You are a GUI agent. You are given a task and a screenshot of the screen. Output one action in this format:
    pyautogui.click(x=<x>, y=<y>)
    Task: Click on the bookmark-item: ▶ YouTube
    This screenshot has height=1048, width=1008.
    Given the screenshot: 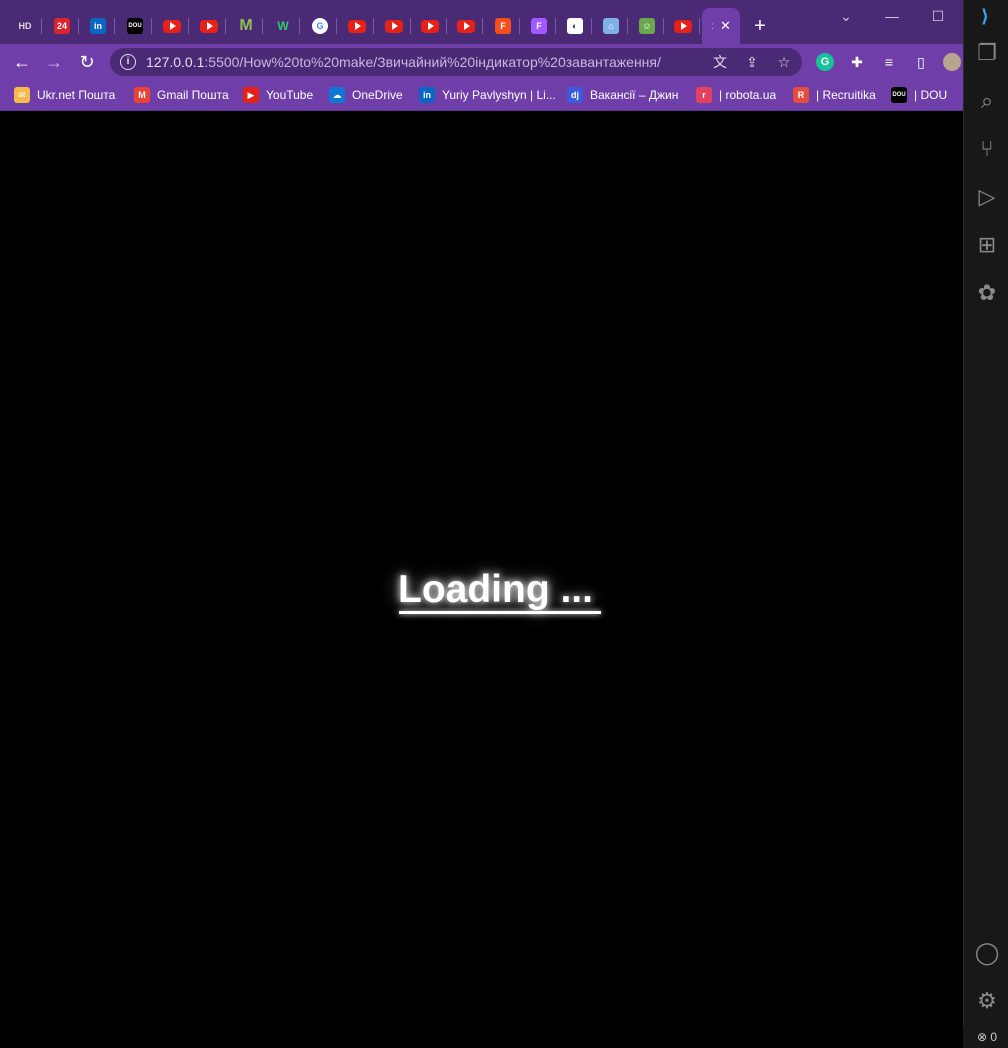 What is the action you would take?
    pyautogui.click(x=278, y=95)
    